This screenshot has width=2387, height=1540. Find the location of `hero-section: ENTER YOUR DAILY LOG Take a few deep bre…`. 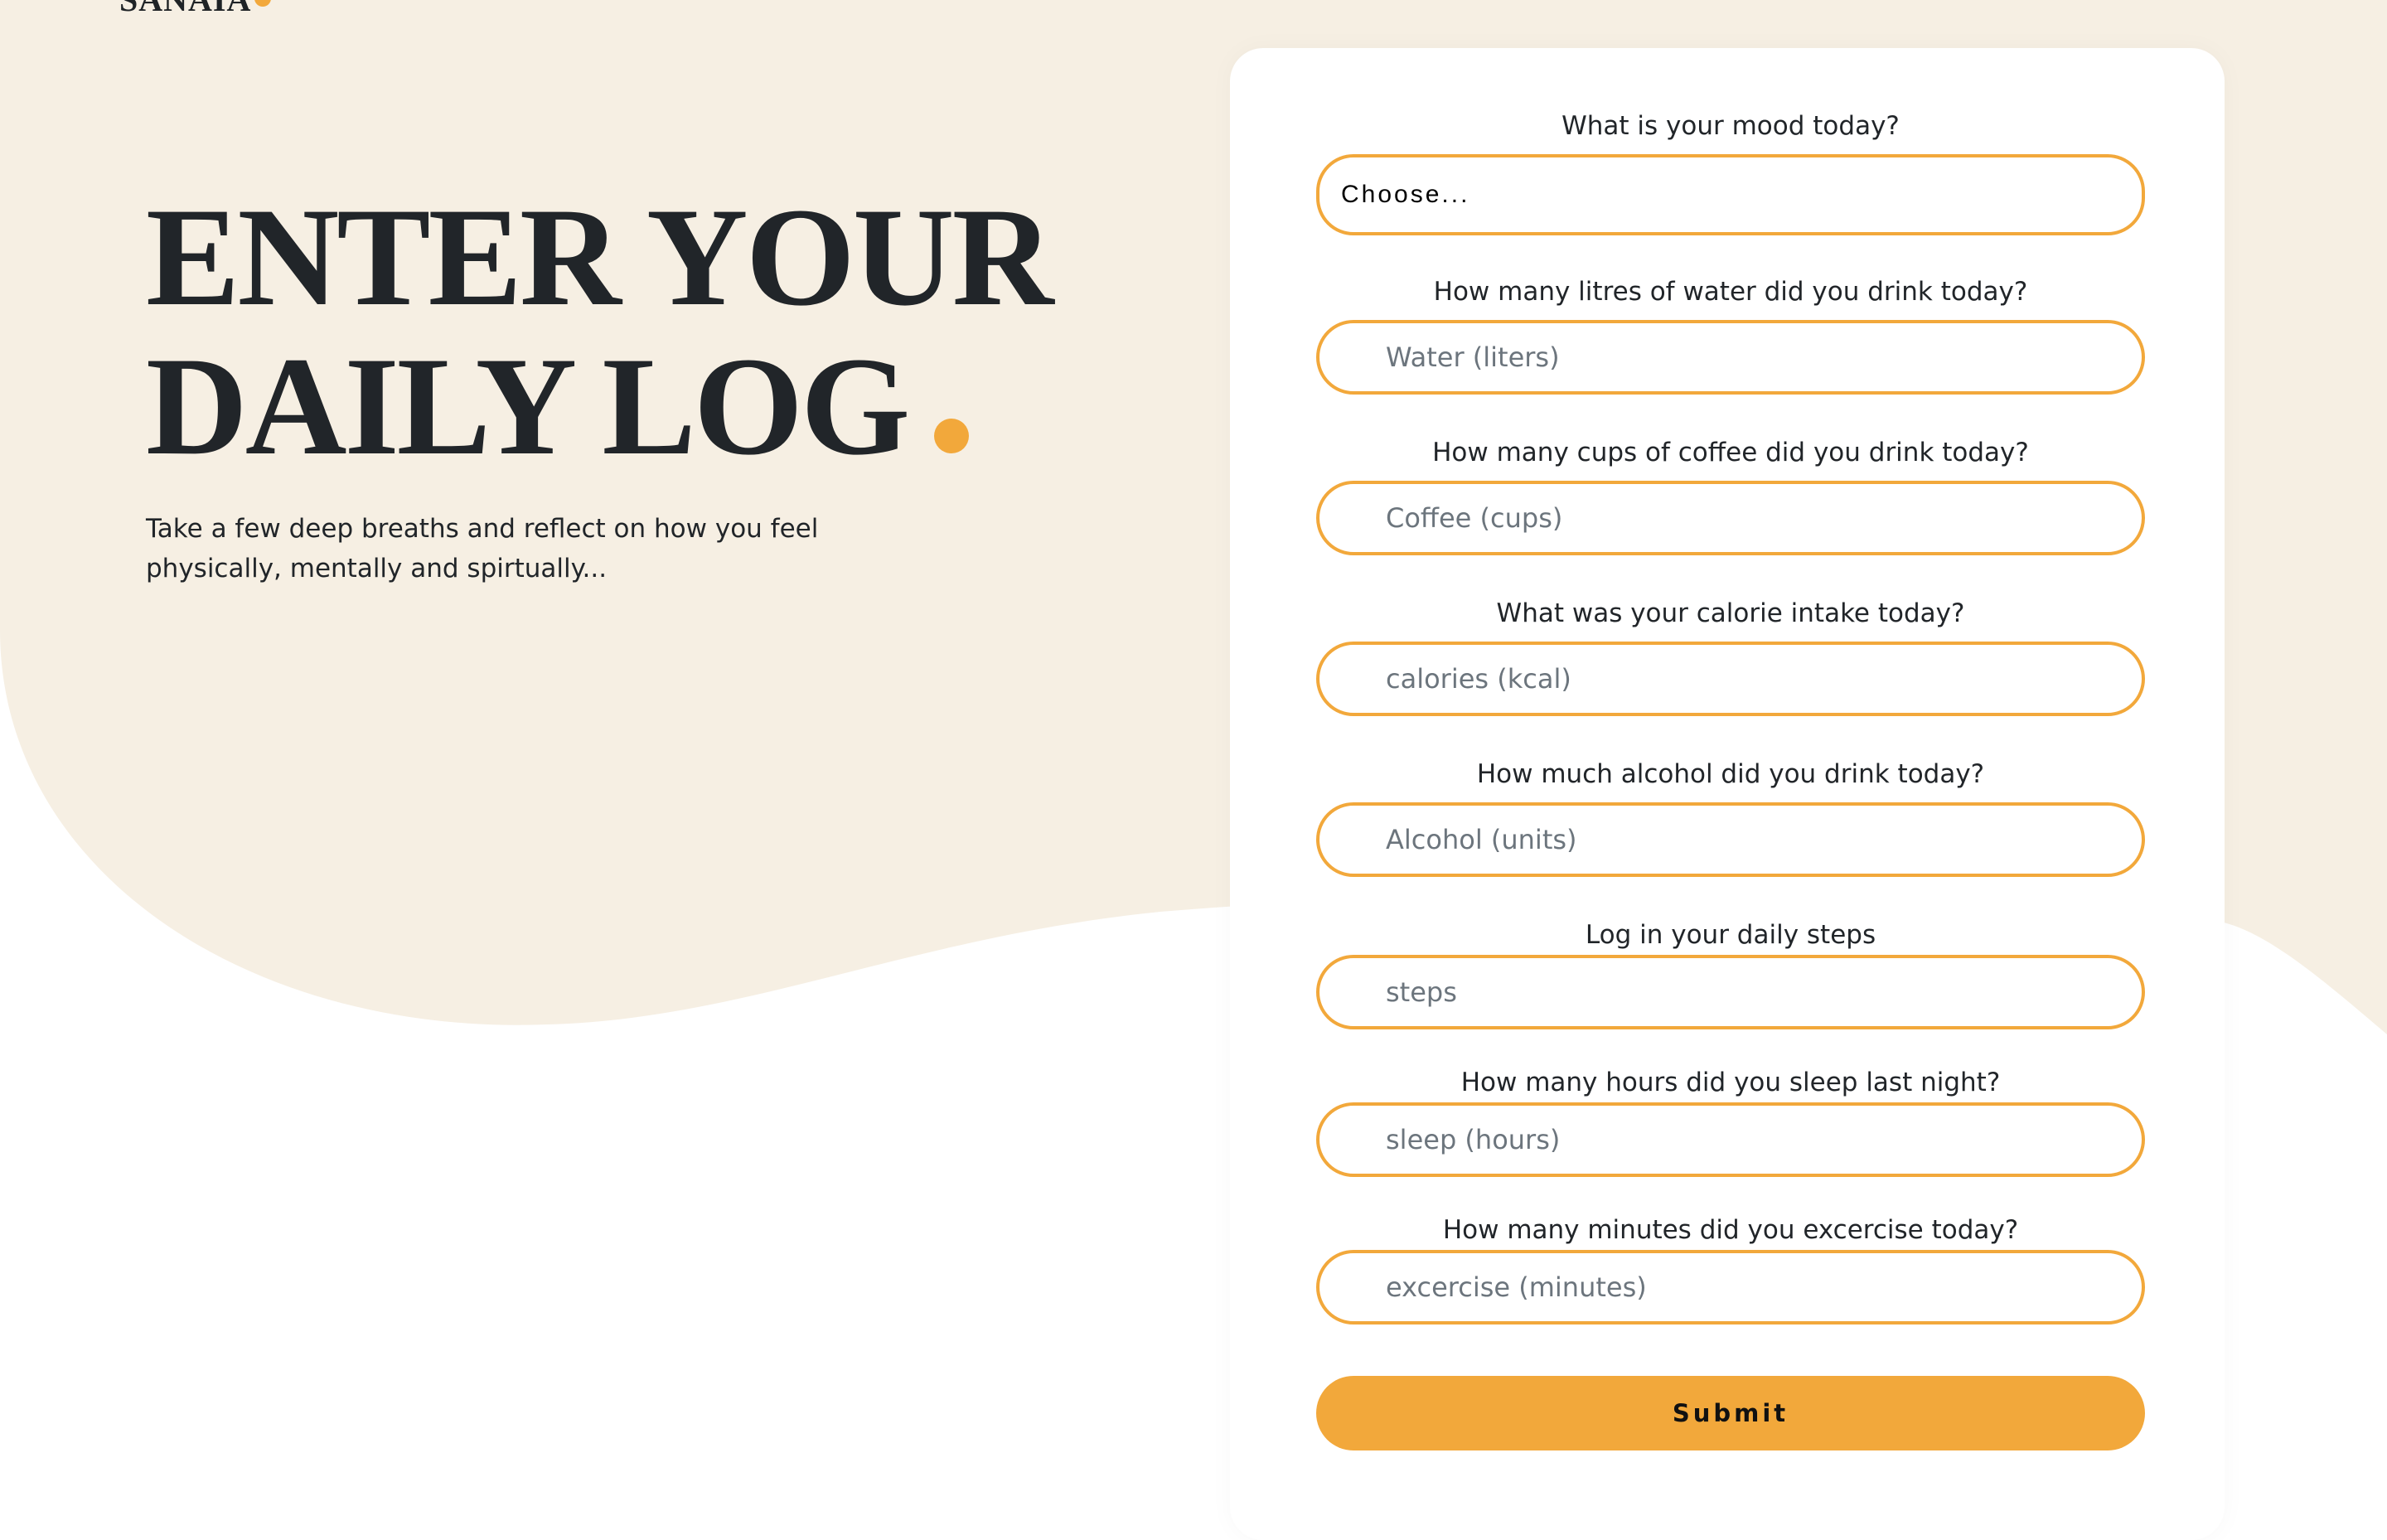

hero-section: ENTER YOUR DAILY LOG Take a few deep bre… is located at coordinates (602, 385).